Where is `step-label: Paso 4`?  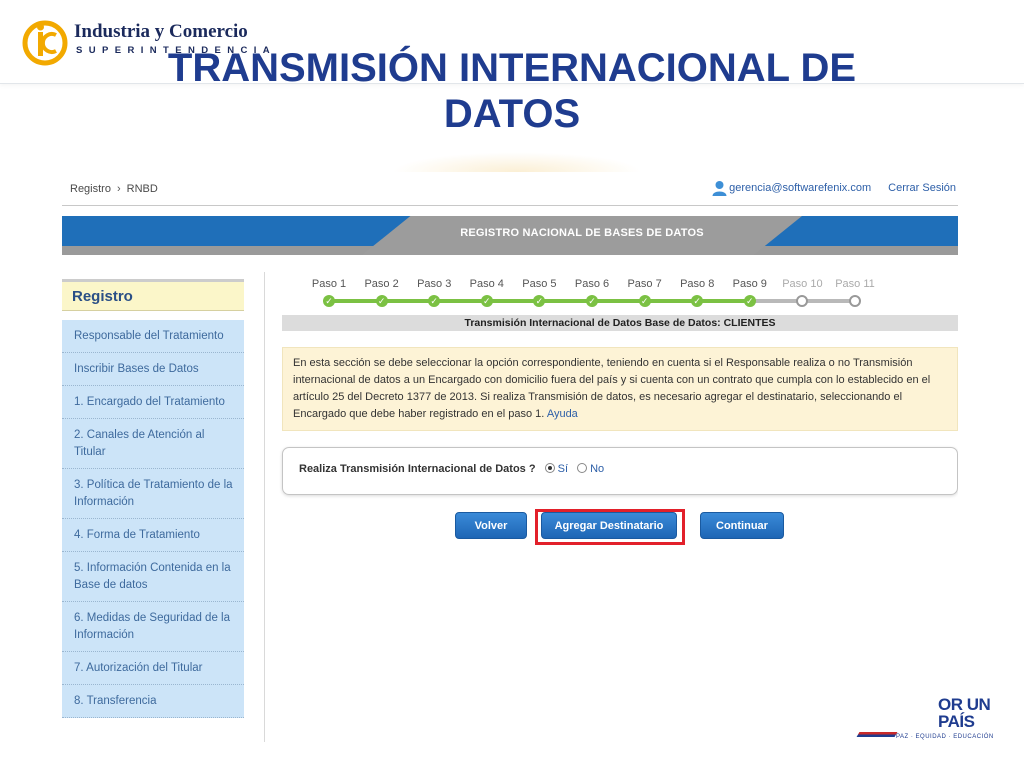 step-label: Paso 4 is located at coordinates (486, 284).